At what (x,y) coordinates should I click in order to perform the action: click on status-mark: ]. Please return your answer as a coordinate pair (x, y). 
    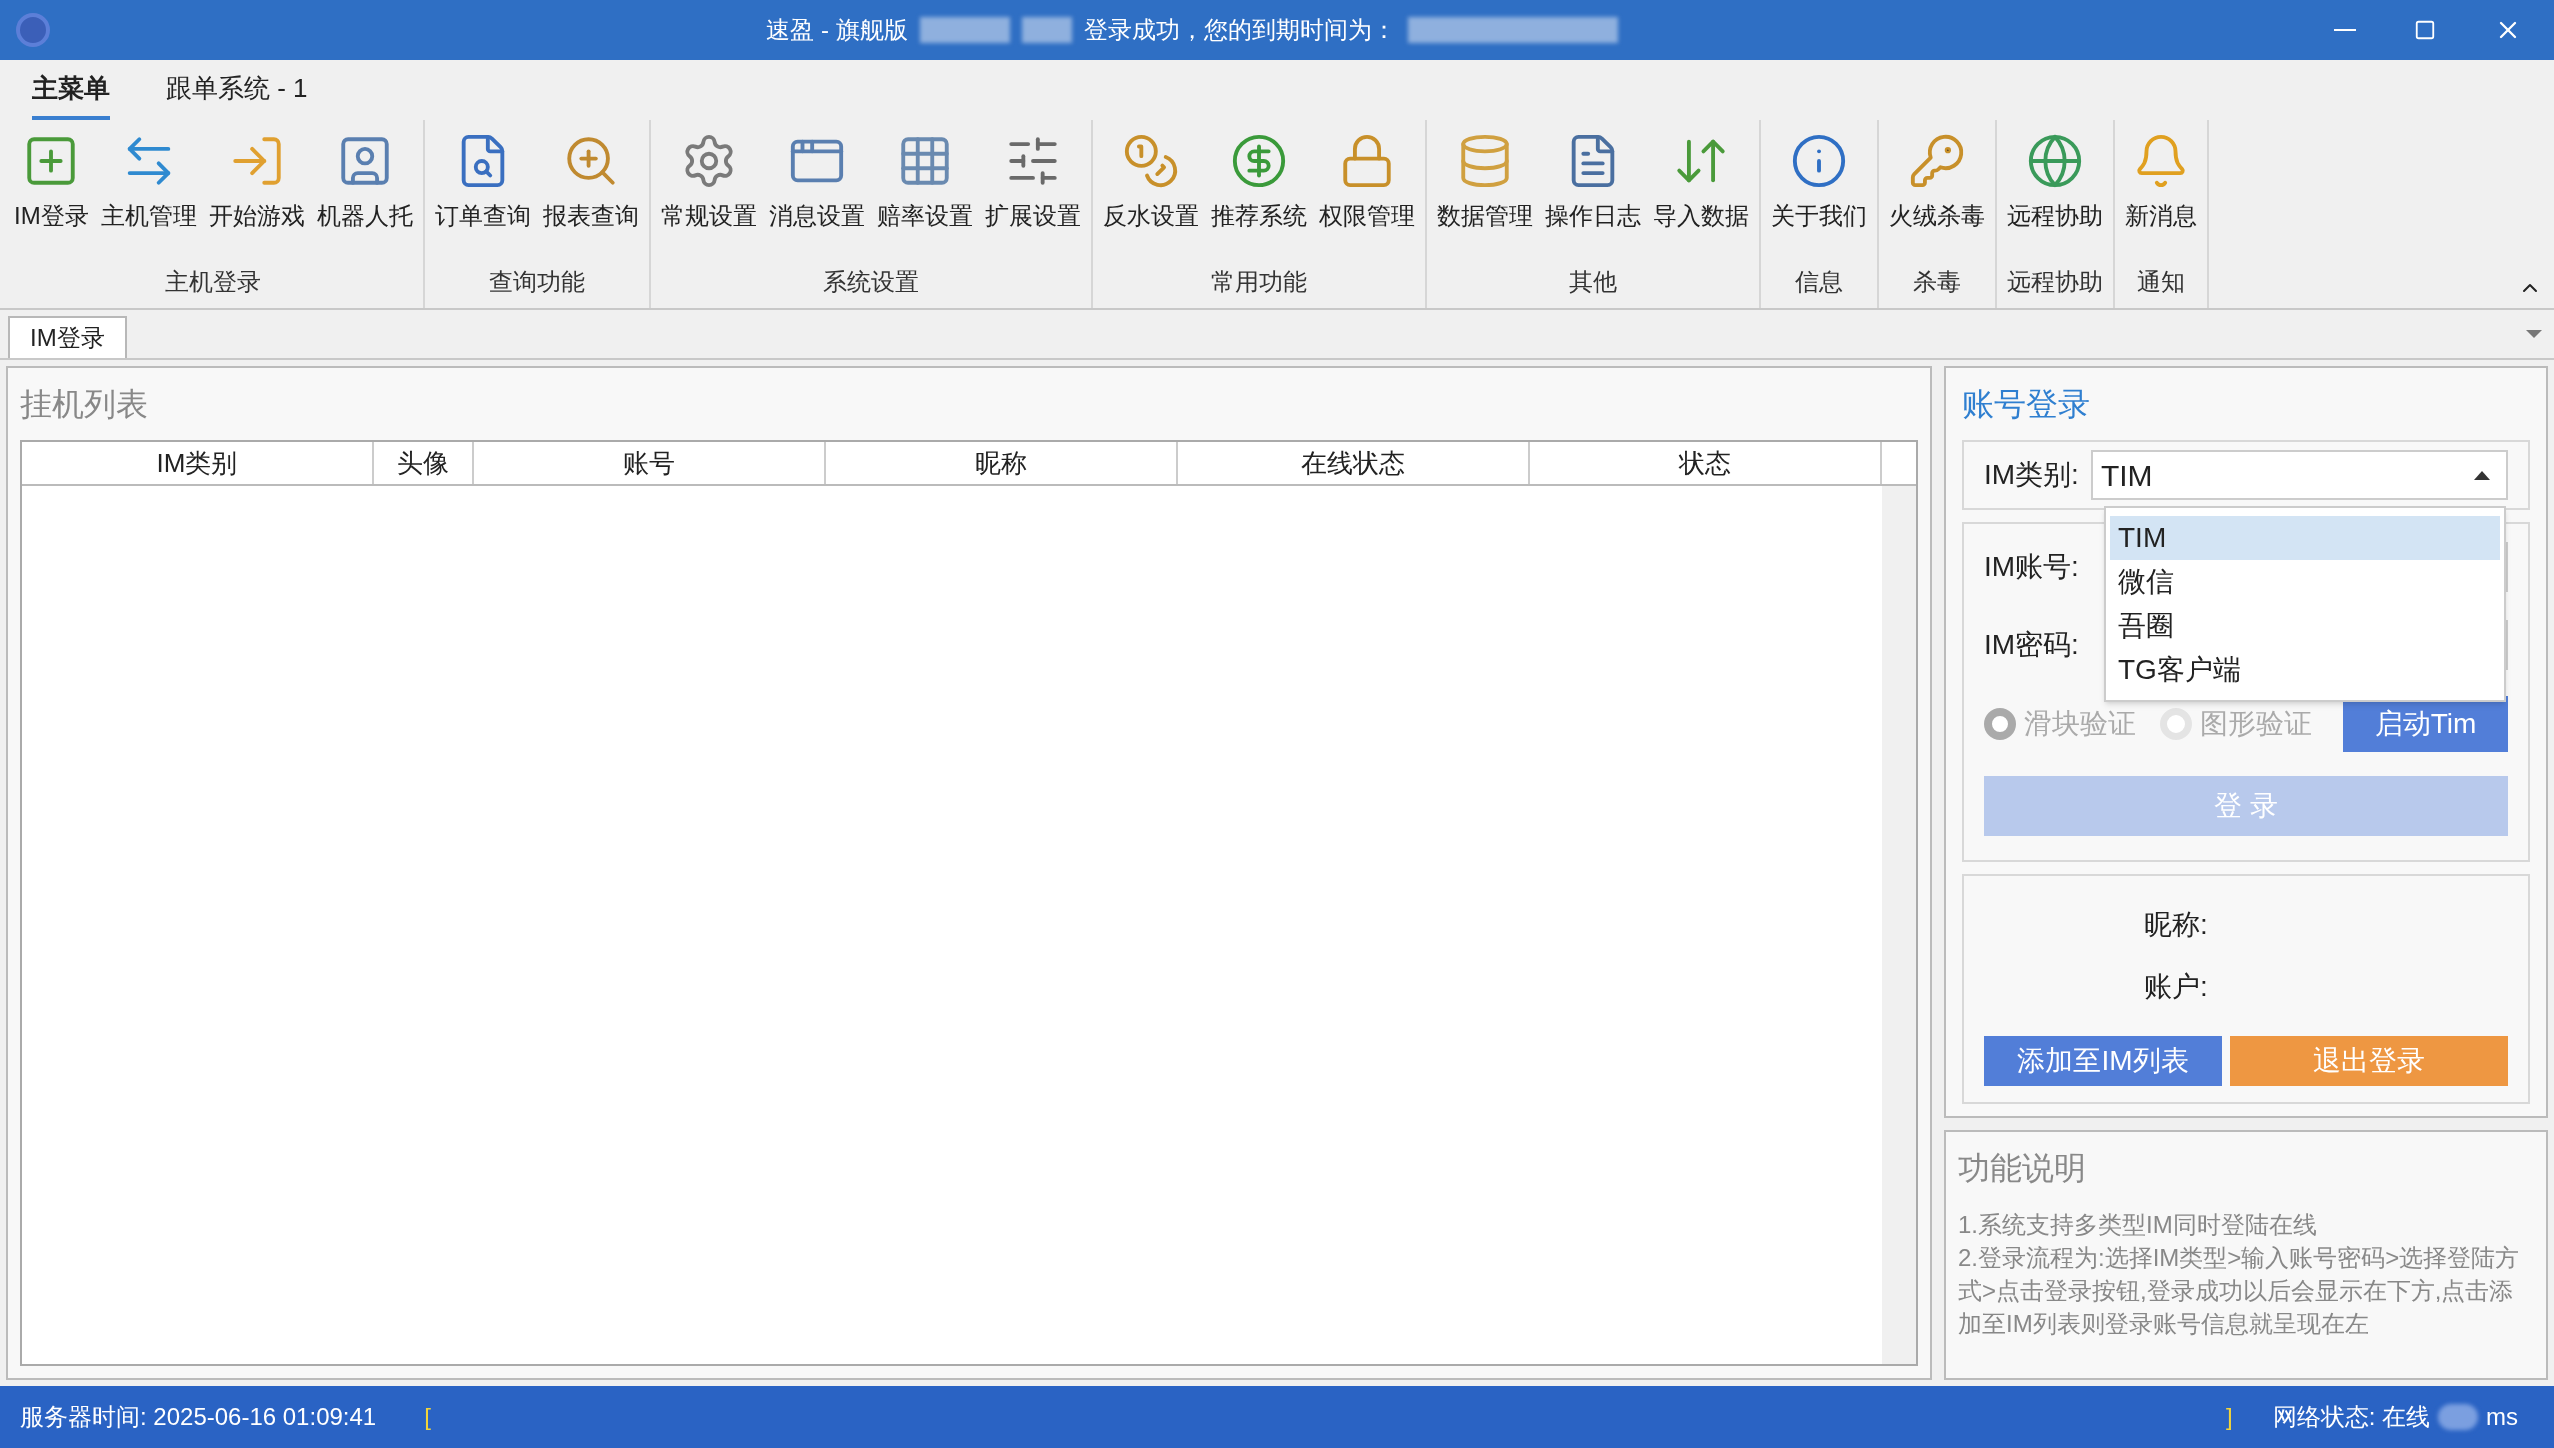
    Looking at the image, I should click on (2229, 1417).